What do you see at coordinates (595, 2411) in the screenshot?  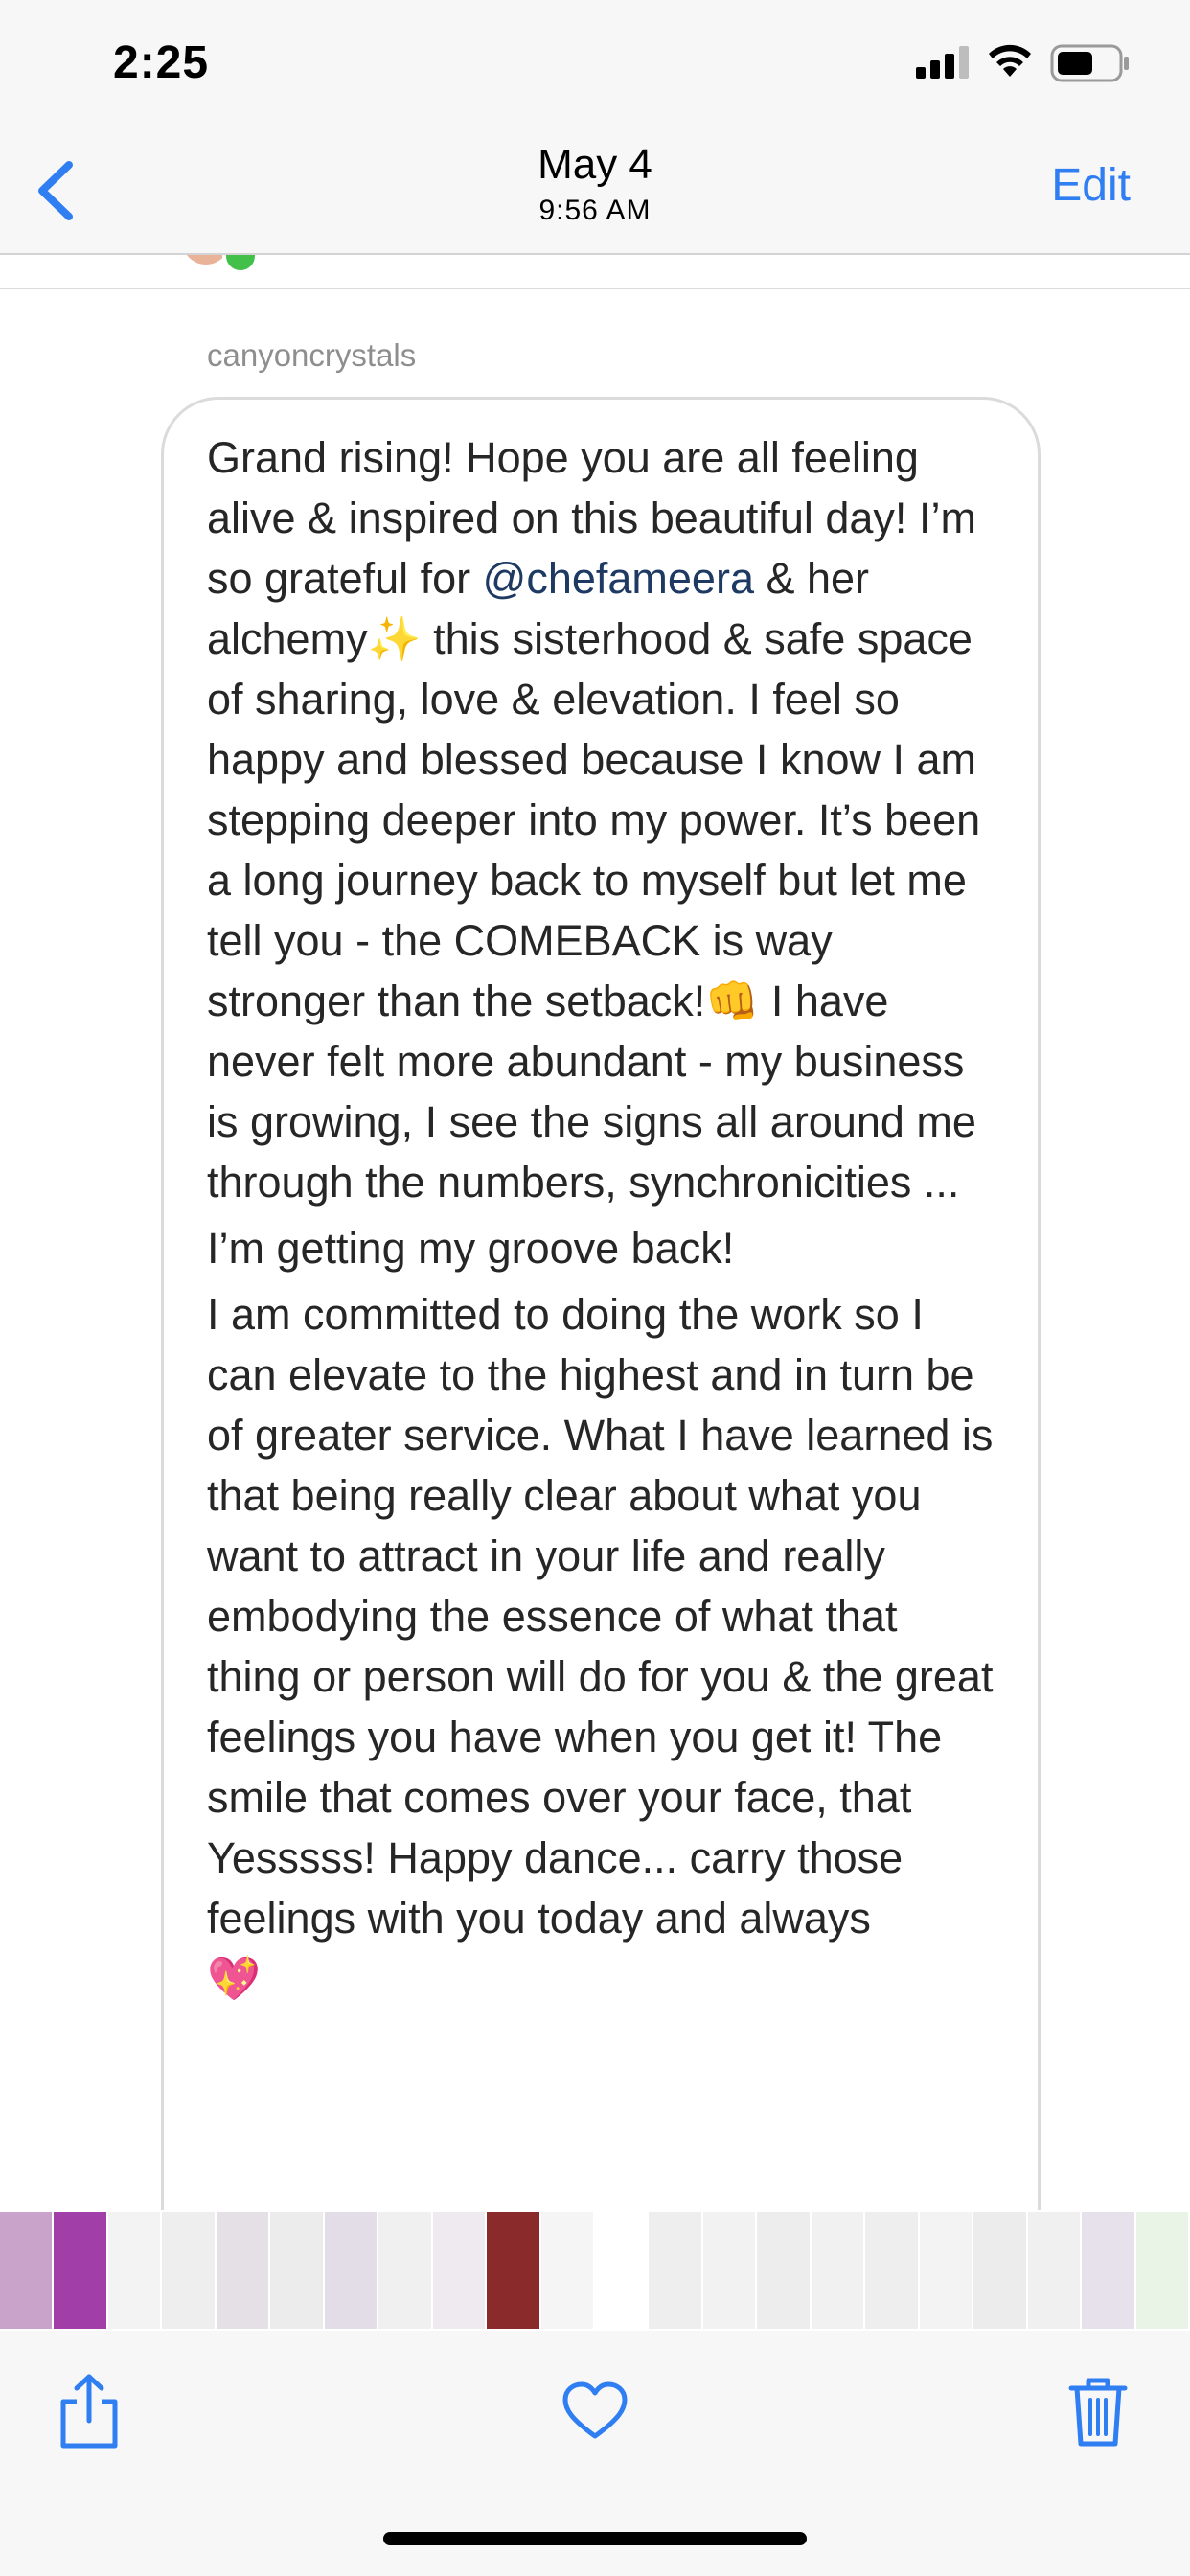 I see `heart-icon` at bounding box center [595, 2411].